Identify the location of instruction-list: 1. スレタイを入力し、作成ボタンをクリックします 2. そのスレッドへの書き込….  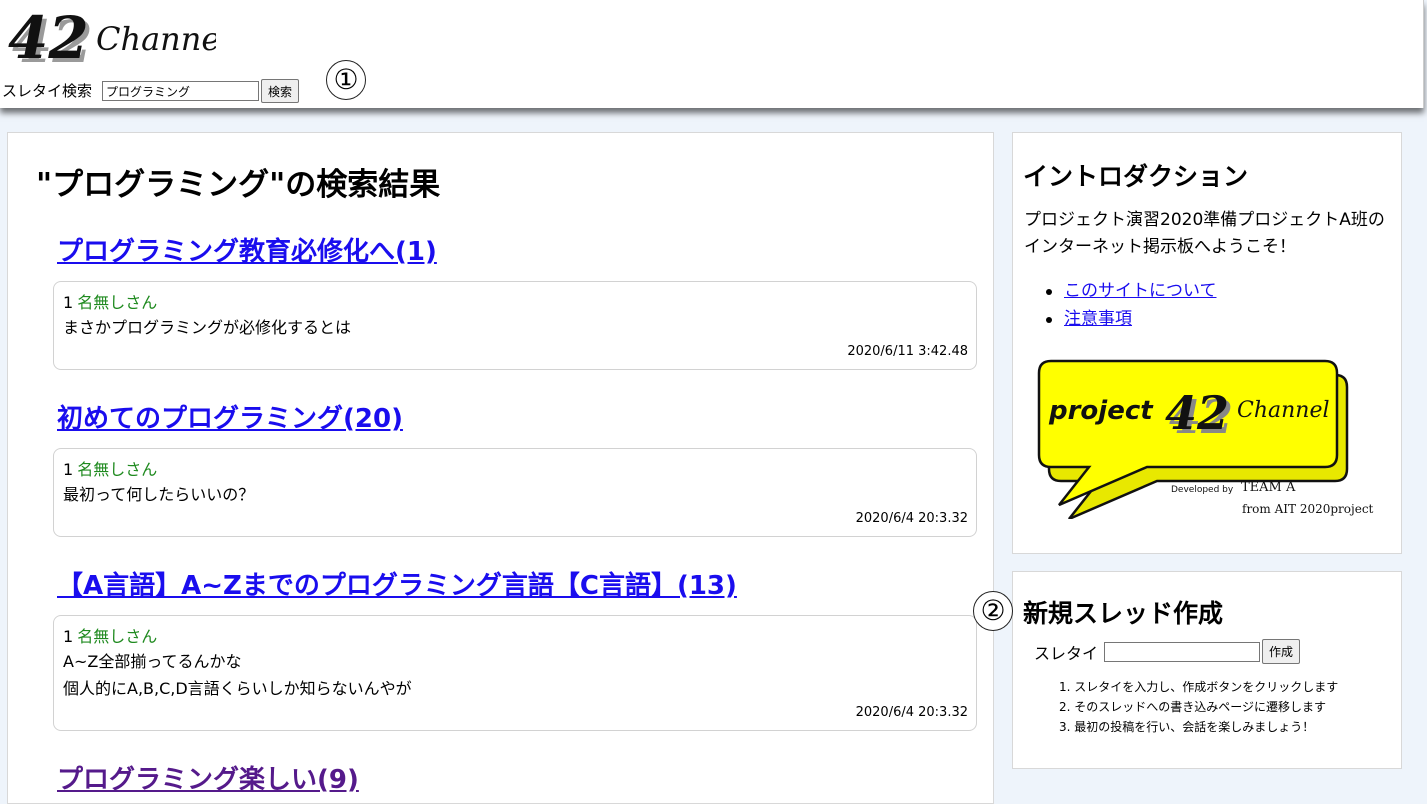
(1198, 707).